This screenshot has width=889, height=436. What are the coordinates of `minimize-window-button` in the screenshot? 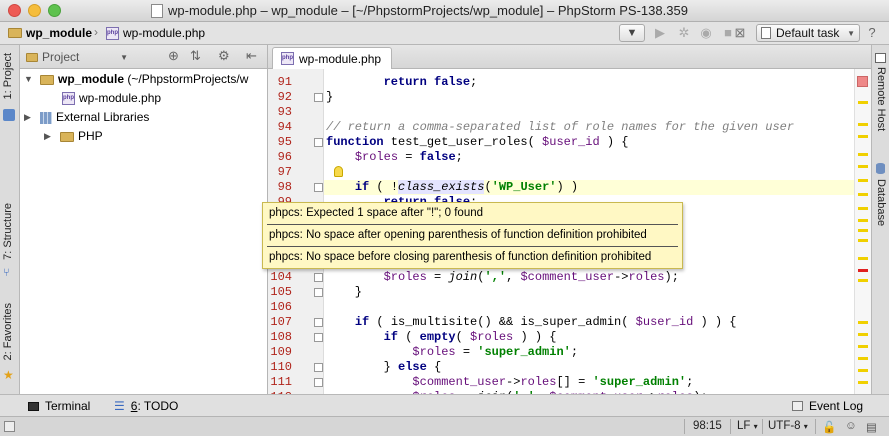 It's located at (34, 10).